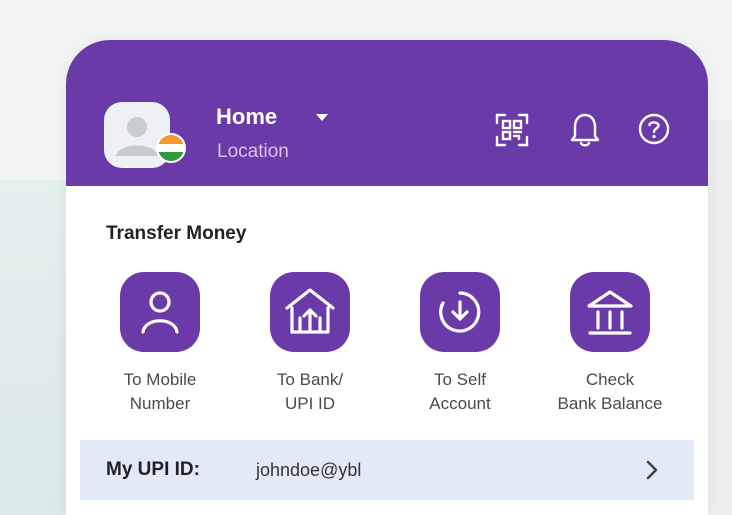 The image size is (732, 515). What do you see at coordinates (460, 403) in the screenshot?
I see `to-self-account-line2: Account` at bounding box center [460, 403].